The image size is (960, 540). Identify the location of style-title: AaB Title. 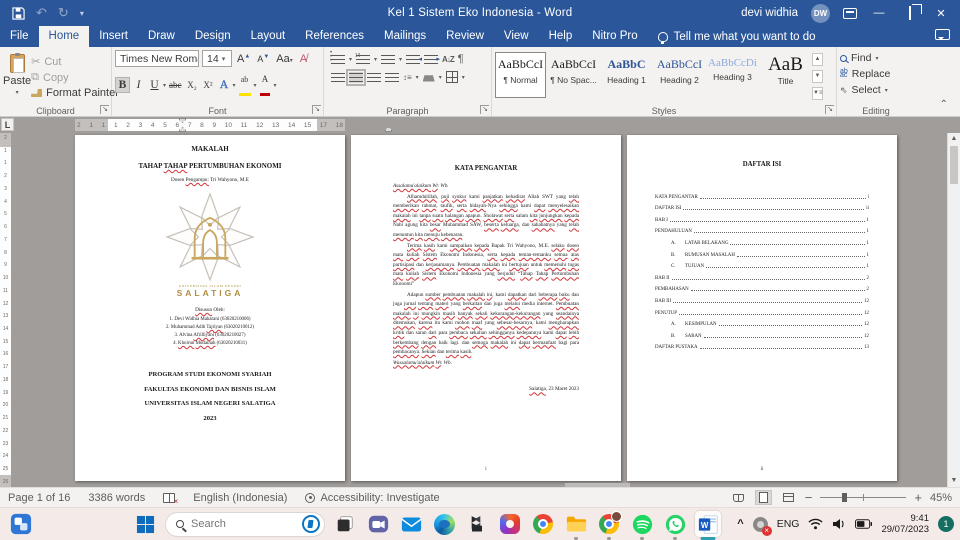
(785, 75).